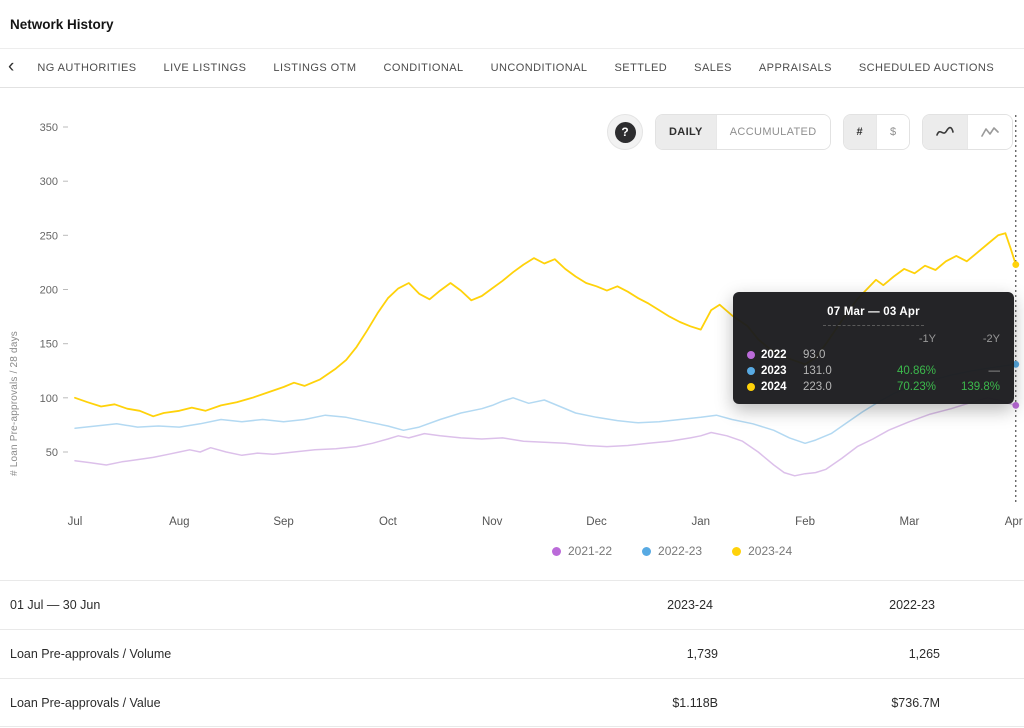  Describe the element at coordinates (91, 654) in the screenshot. I see `row-label: Loan Pre-approvals / Volume` at that location.